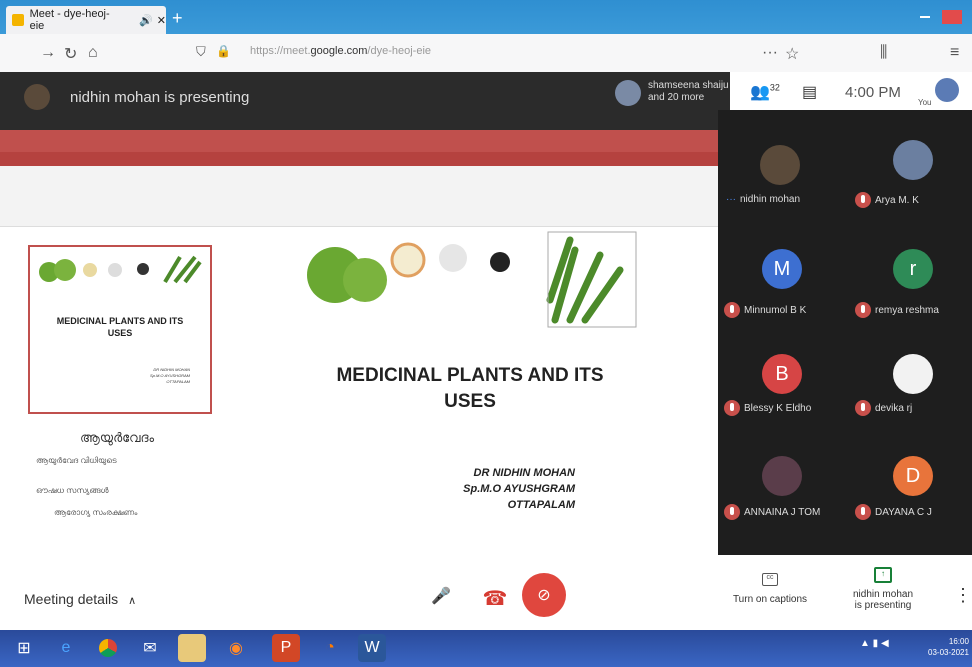 The image size is (972, 667). I want to click on close-tab-icon: ✕, so click(161, 20).